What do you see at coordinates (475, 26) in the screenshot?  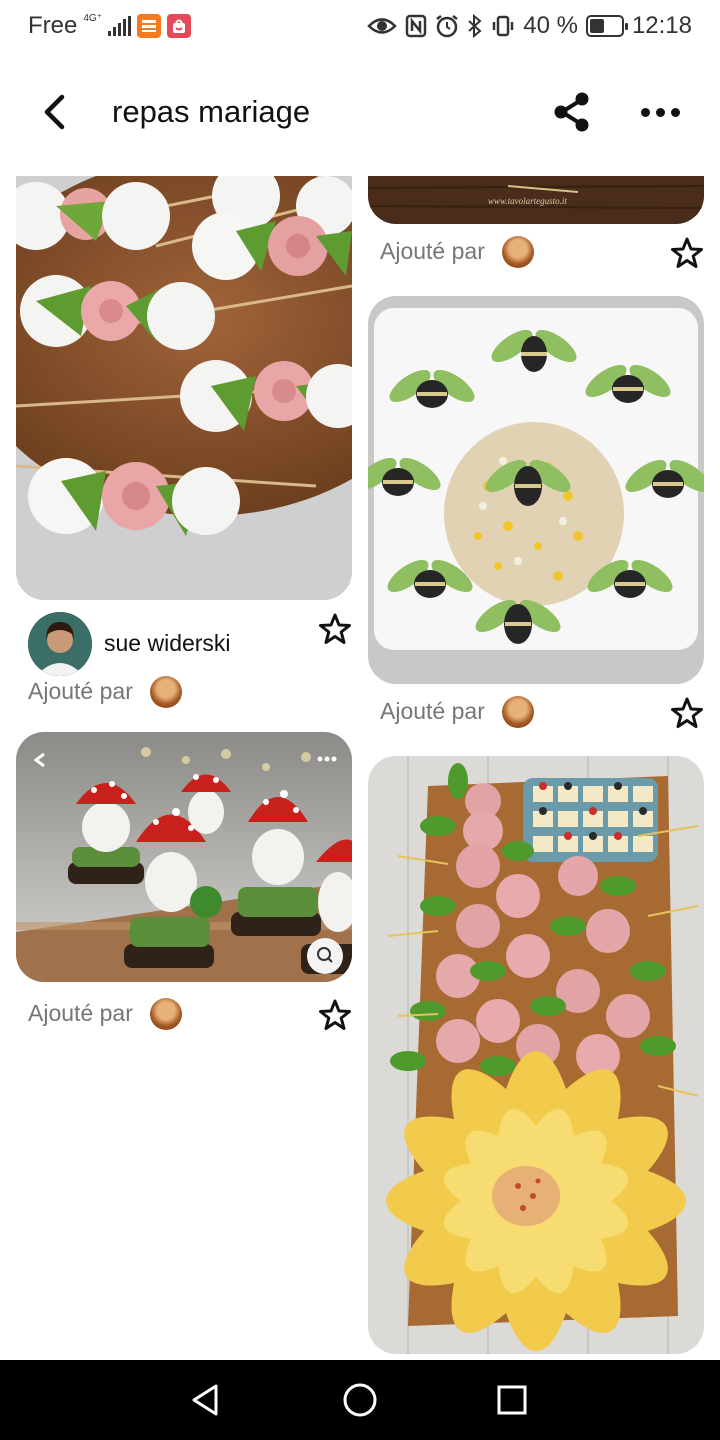 I see `bluetooth-icon` at bounding box center [475, 26].